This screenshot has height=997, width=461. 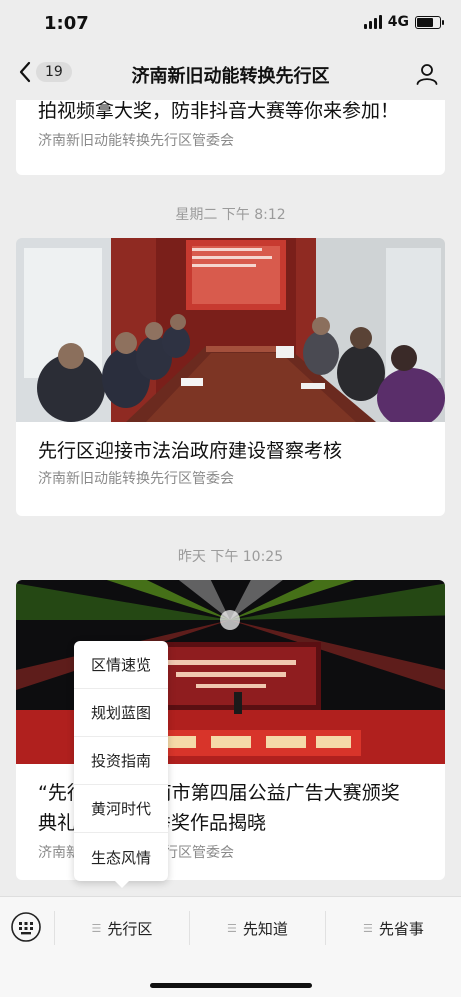 What do you see at coordinates (190, 451) in the screenshot?
I see `article-title: 先行区迎接市法治政府建设督察考核` at bounding box center [190, 451].